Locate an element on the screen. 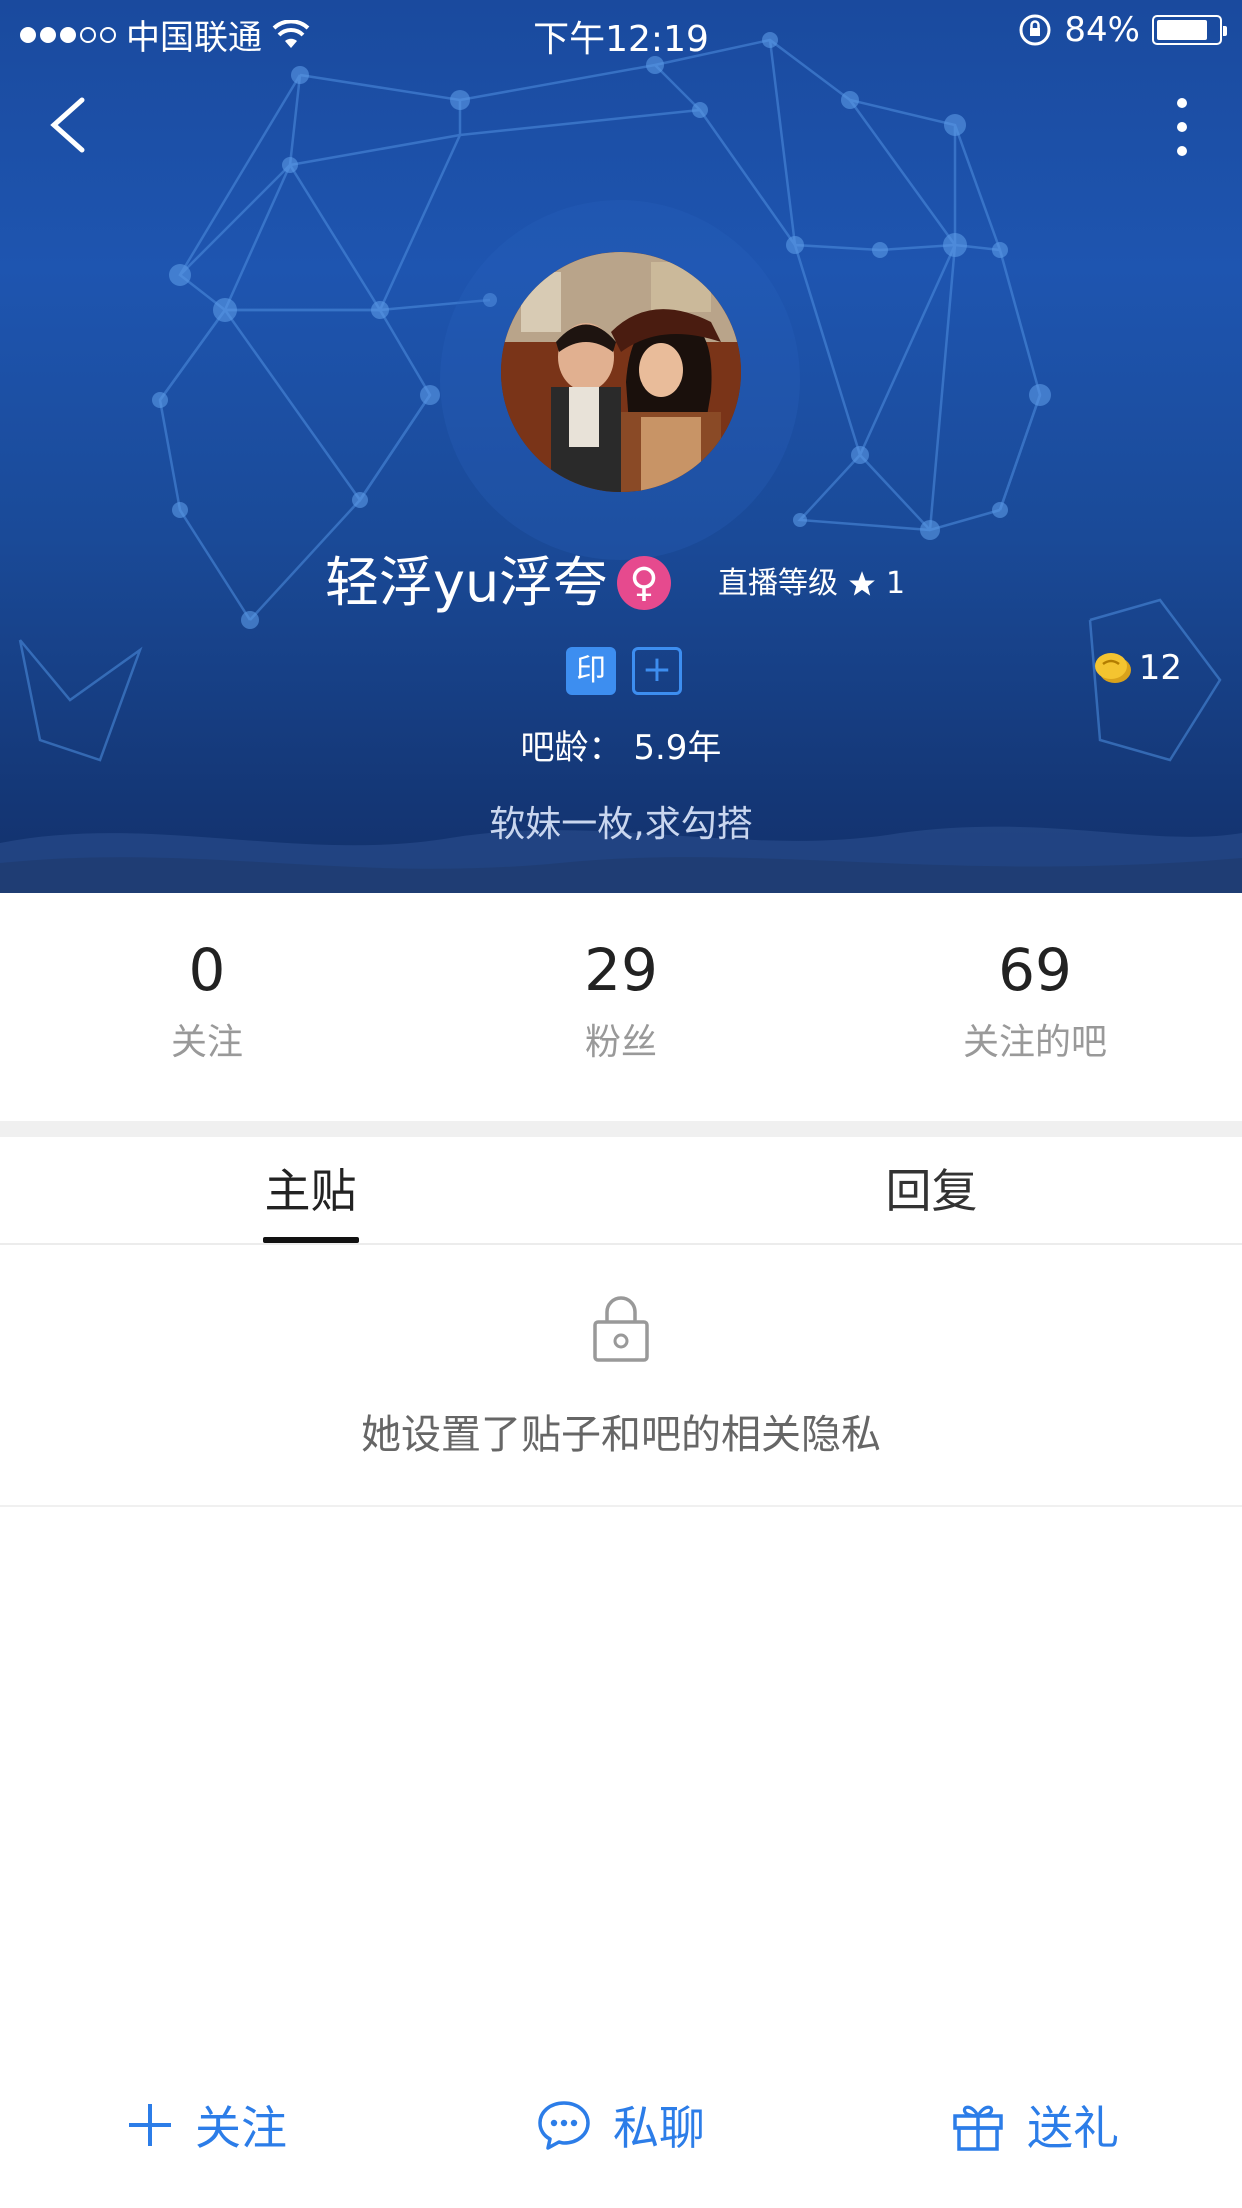 Image resolution: width=1242 pixels, height=2208 pixels. active-tab-indicator is located at coordinates (310, 1240).